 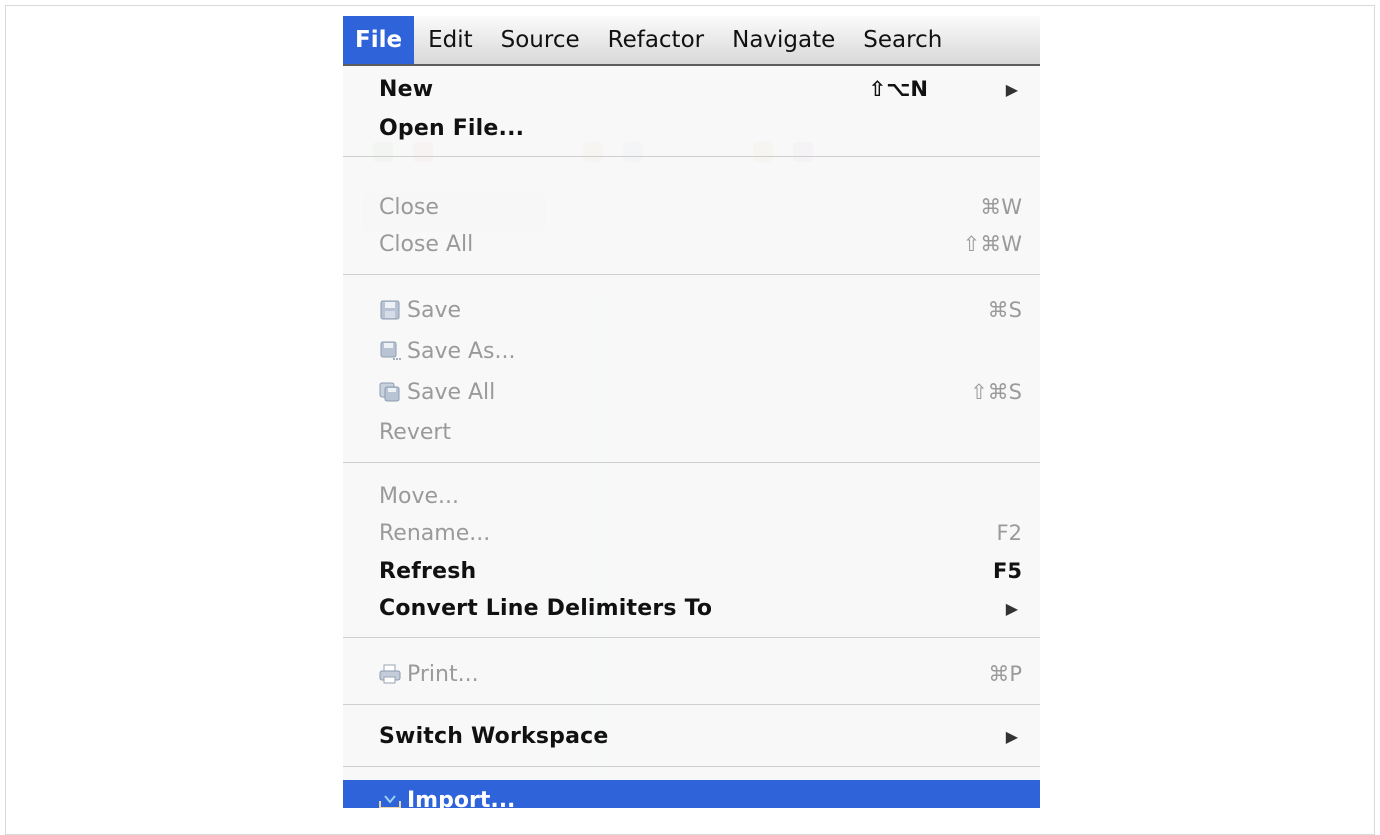 What do you see at coordinates (691, 207) in the screenshot?
I see `menu-item-close: Close ⌘W` at bounding box center [691, 207].